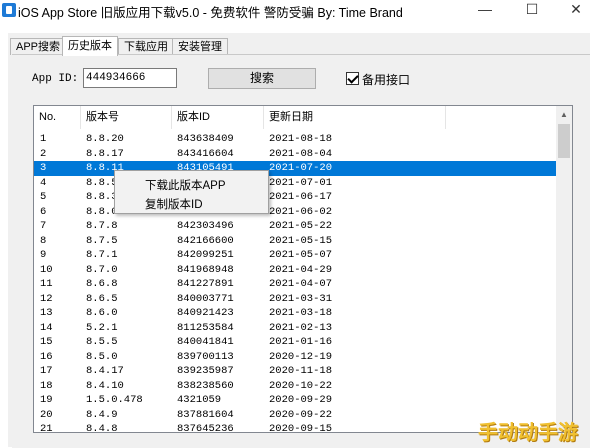  I want to click on cell-version-id: 840921423, so click(205, 313).